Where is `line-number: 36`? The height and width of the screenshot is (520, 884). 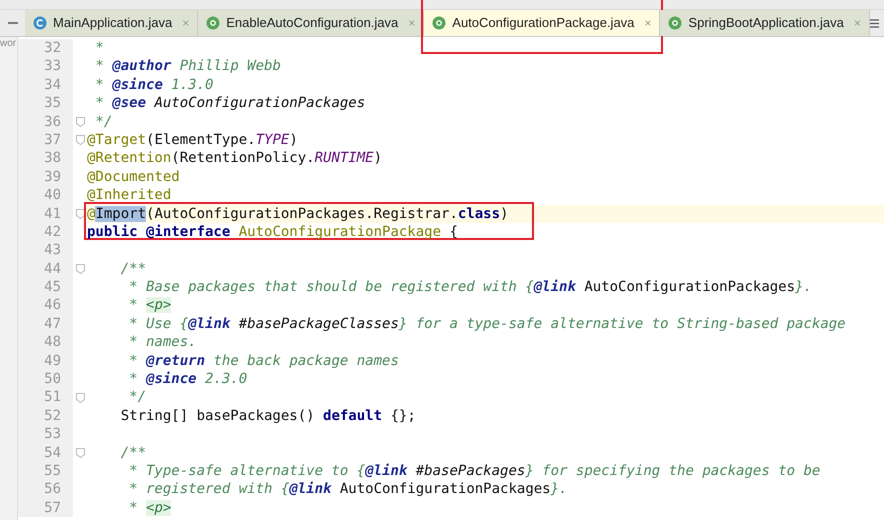
line-number: 36 is located at coordinates (52, 121).